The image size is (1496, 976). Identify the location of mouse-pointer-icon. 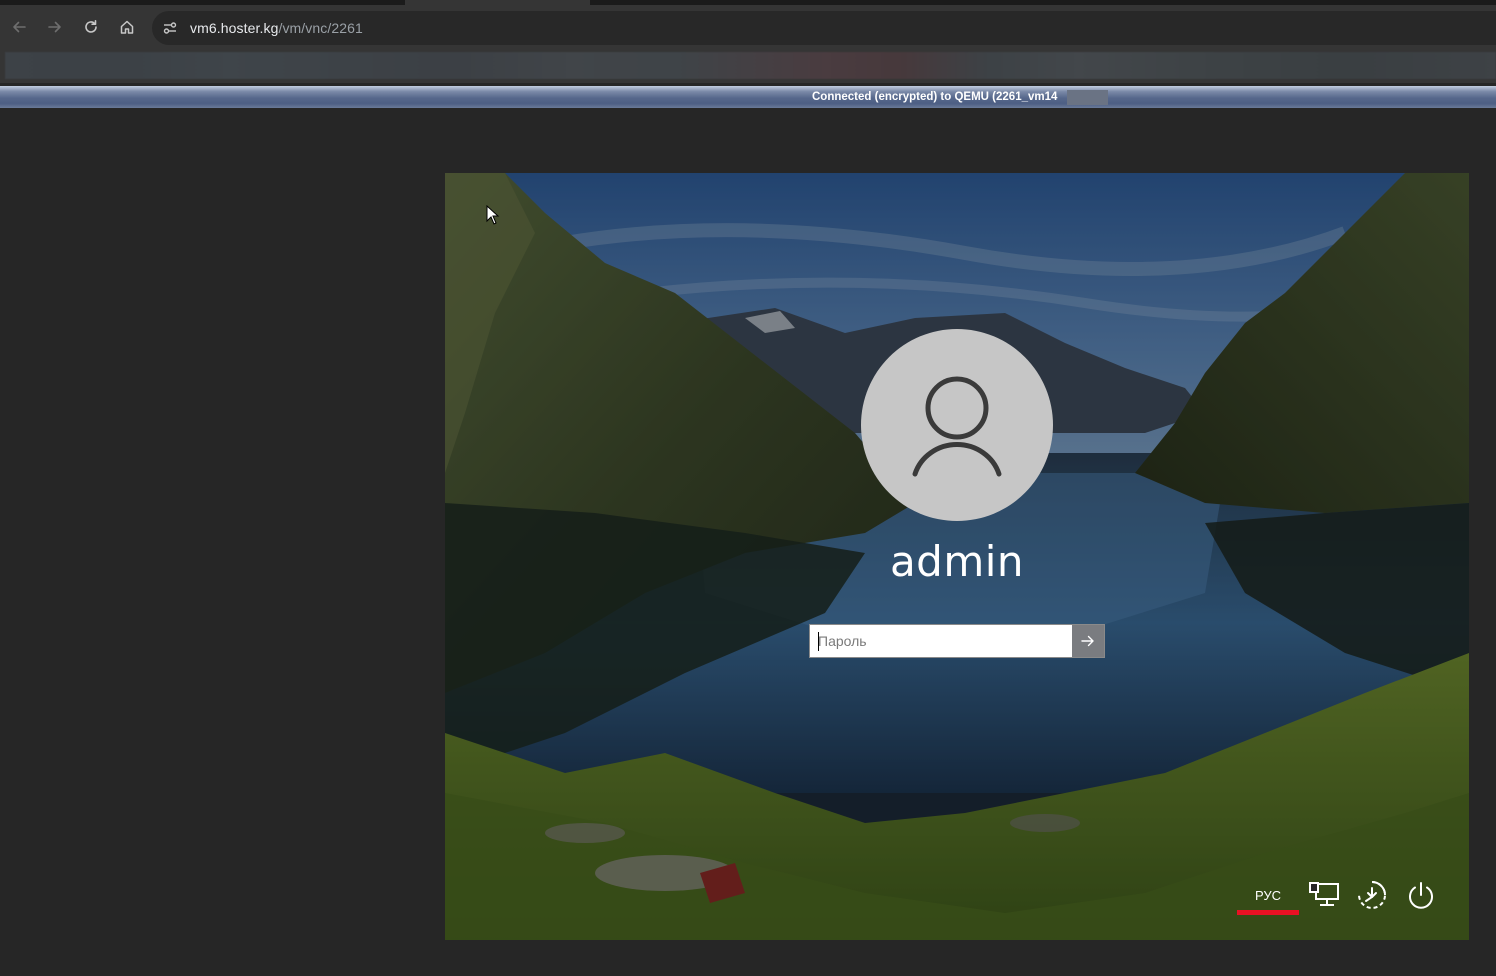
(493, 215).